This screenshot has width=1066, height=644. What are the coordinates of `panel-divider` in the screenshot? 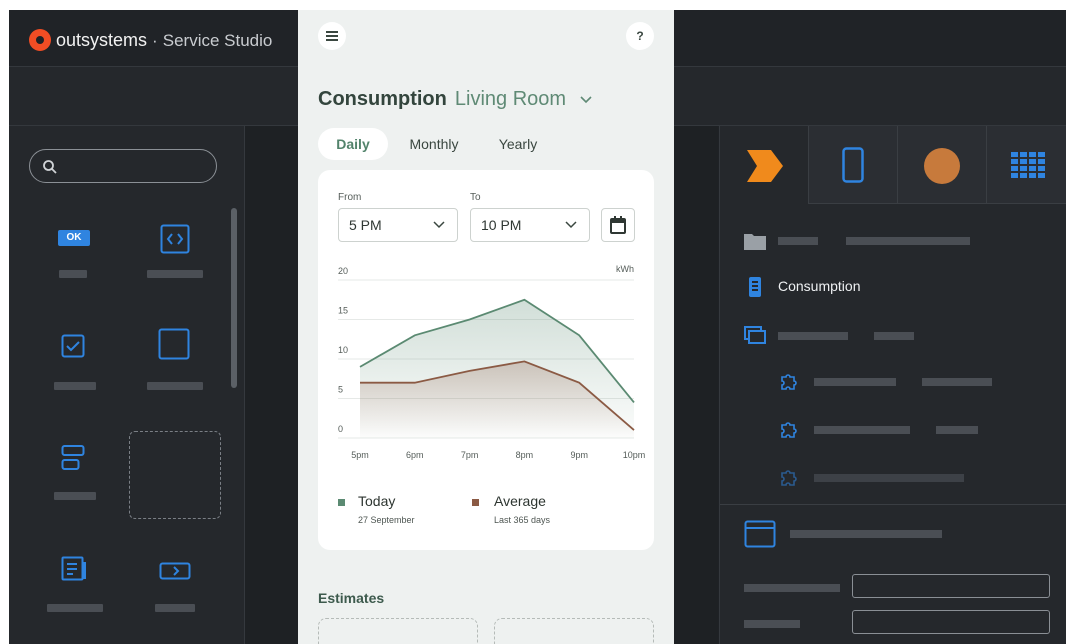 It's located at (893, 504).